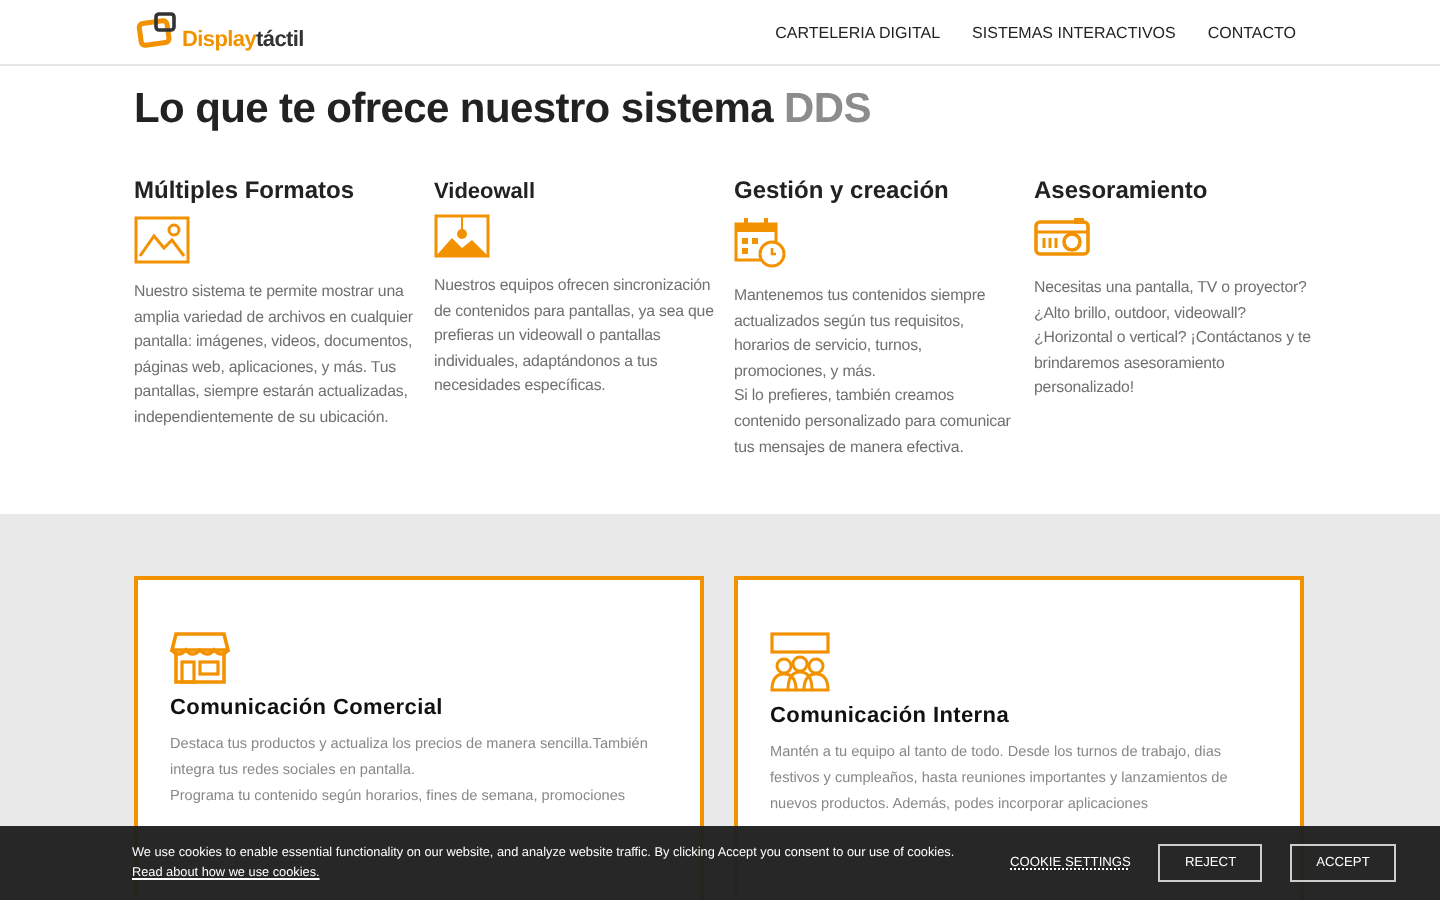  What do you see at coordinates (1074, 32) in the screenshot?
I see `nav-link: SISTEMAS INTERACTIVOS` at bounding box center [1074, 32].